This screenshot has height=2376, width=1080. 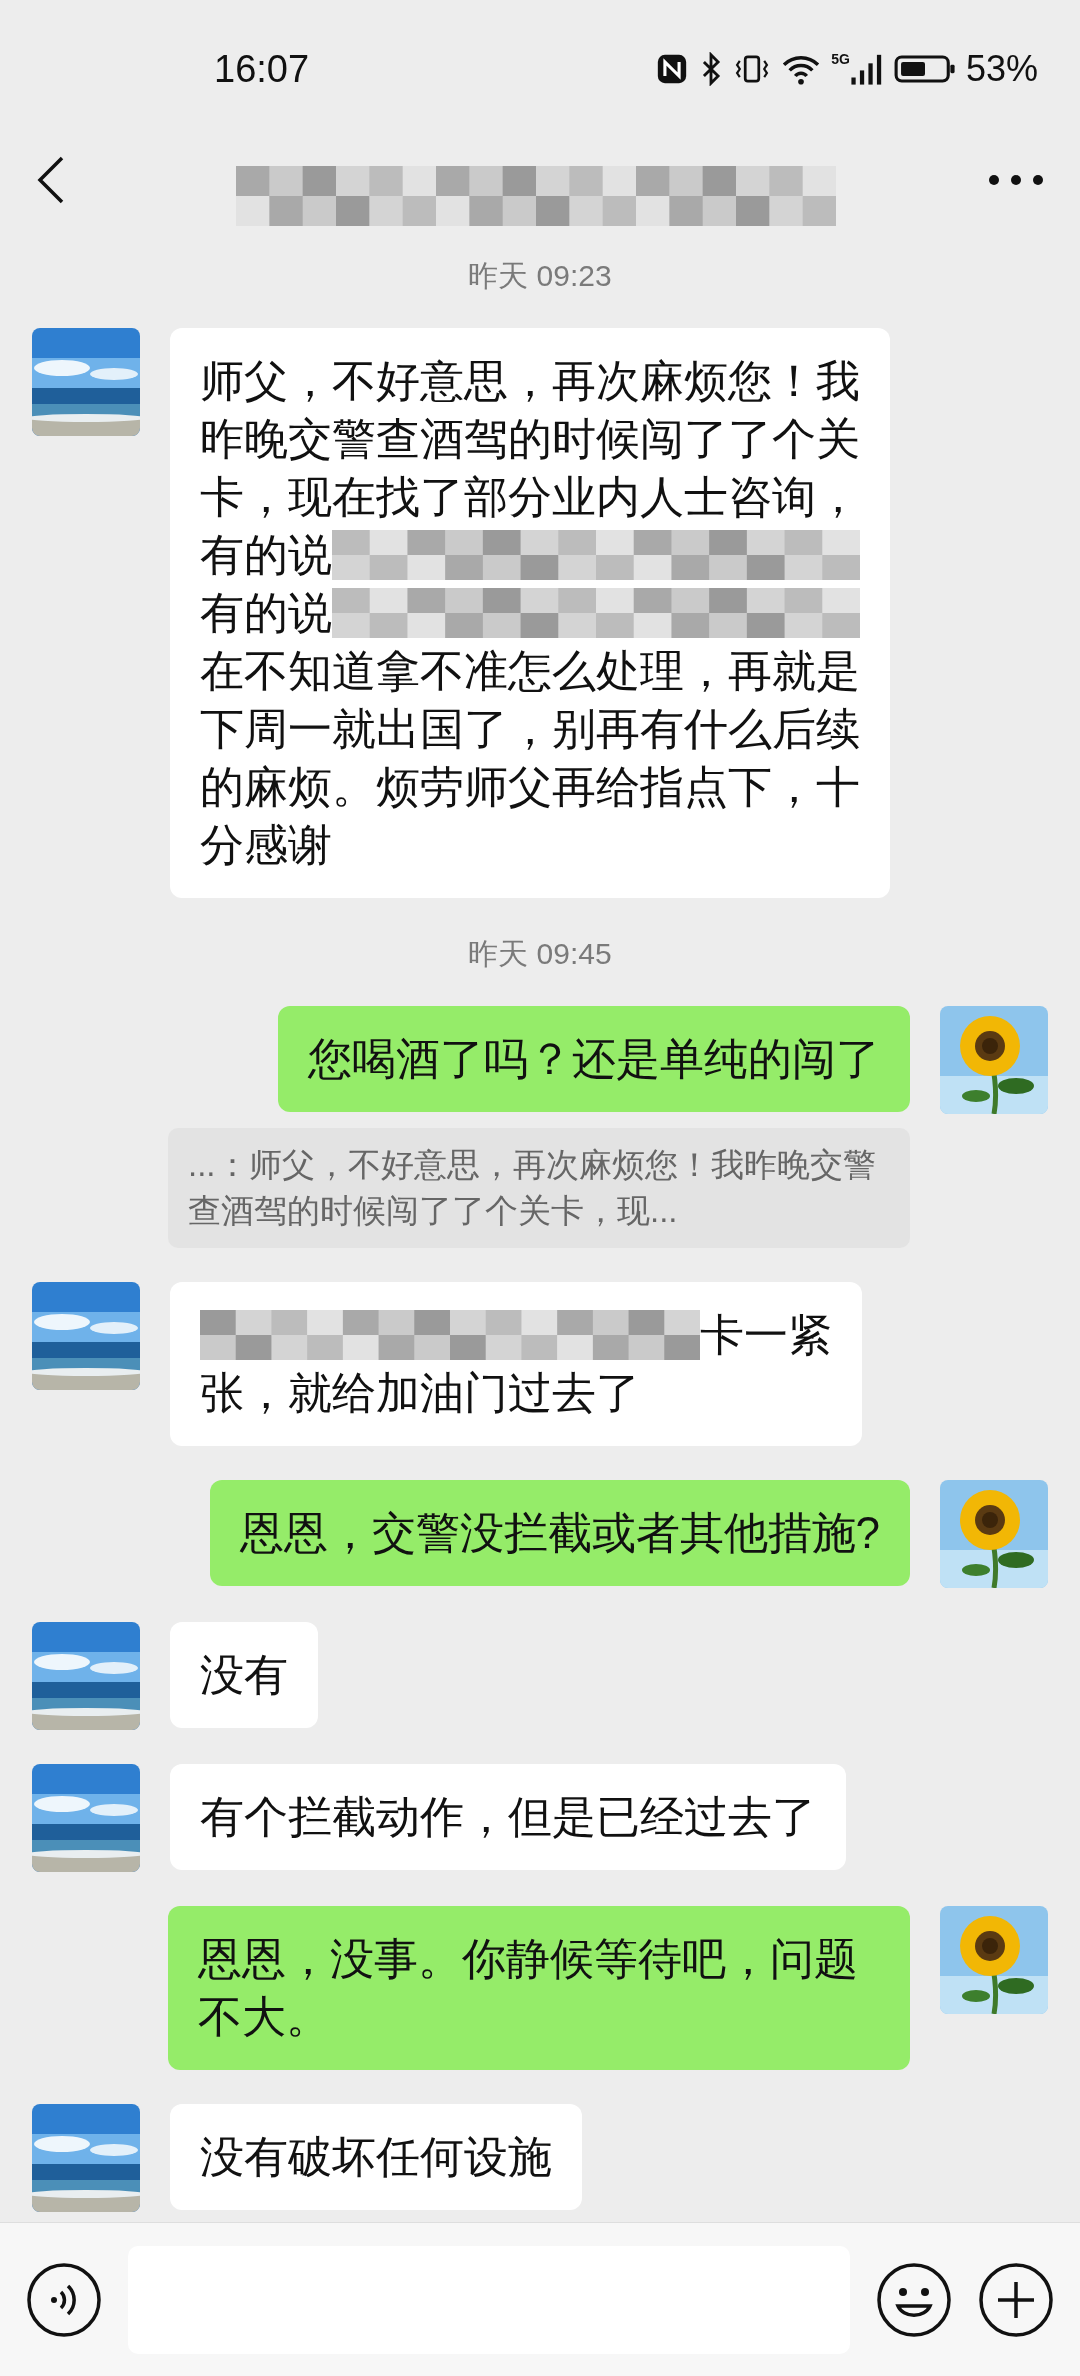 I want to click on timestamp: 昨天 09:45, so click(x=540, y=954).